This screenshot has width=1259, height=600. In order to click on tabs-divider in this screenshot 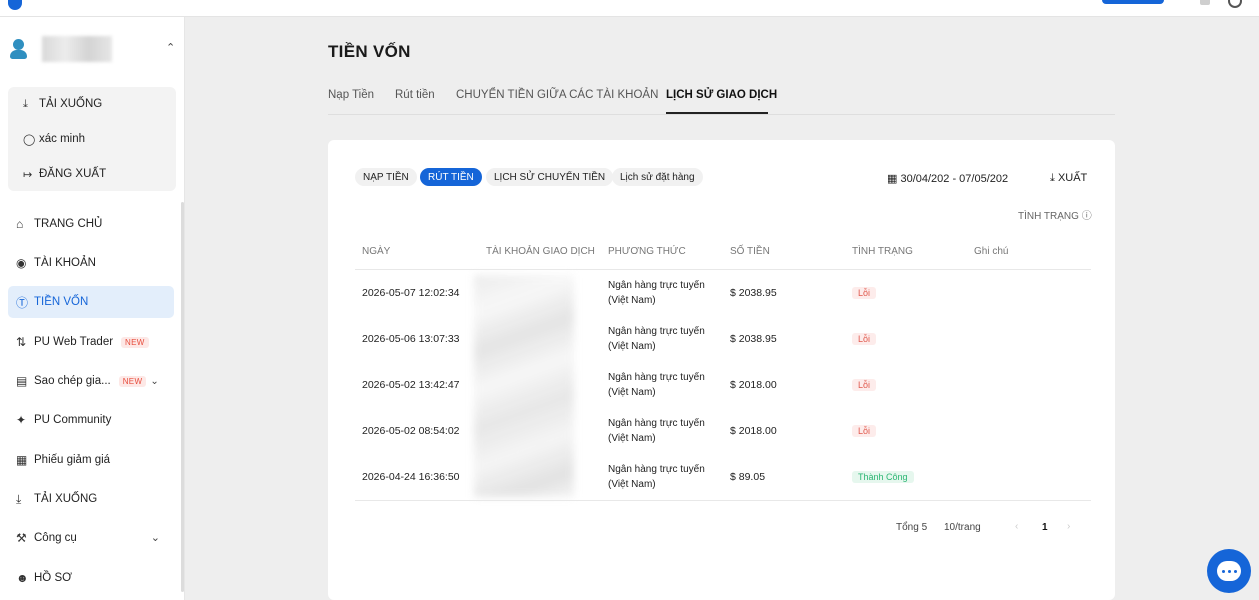, I will do `click(721, 114)`.